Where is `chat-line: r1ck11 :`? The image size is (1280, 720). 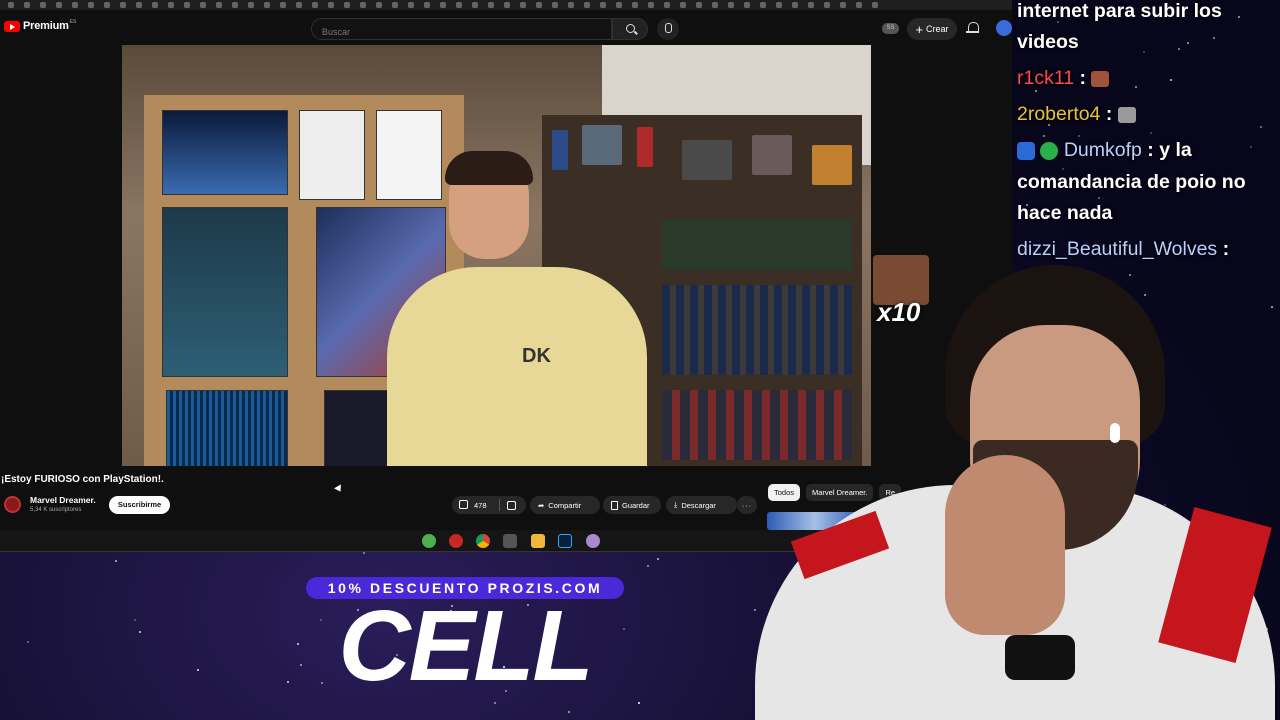 chat-line: r1ck11 : is located at coordinates (1063, 78).